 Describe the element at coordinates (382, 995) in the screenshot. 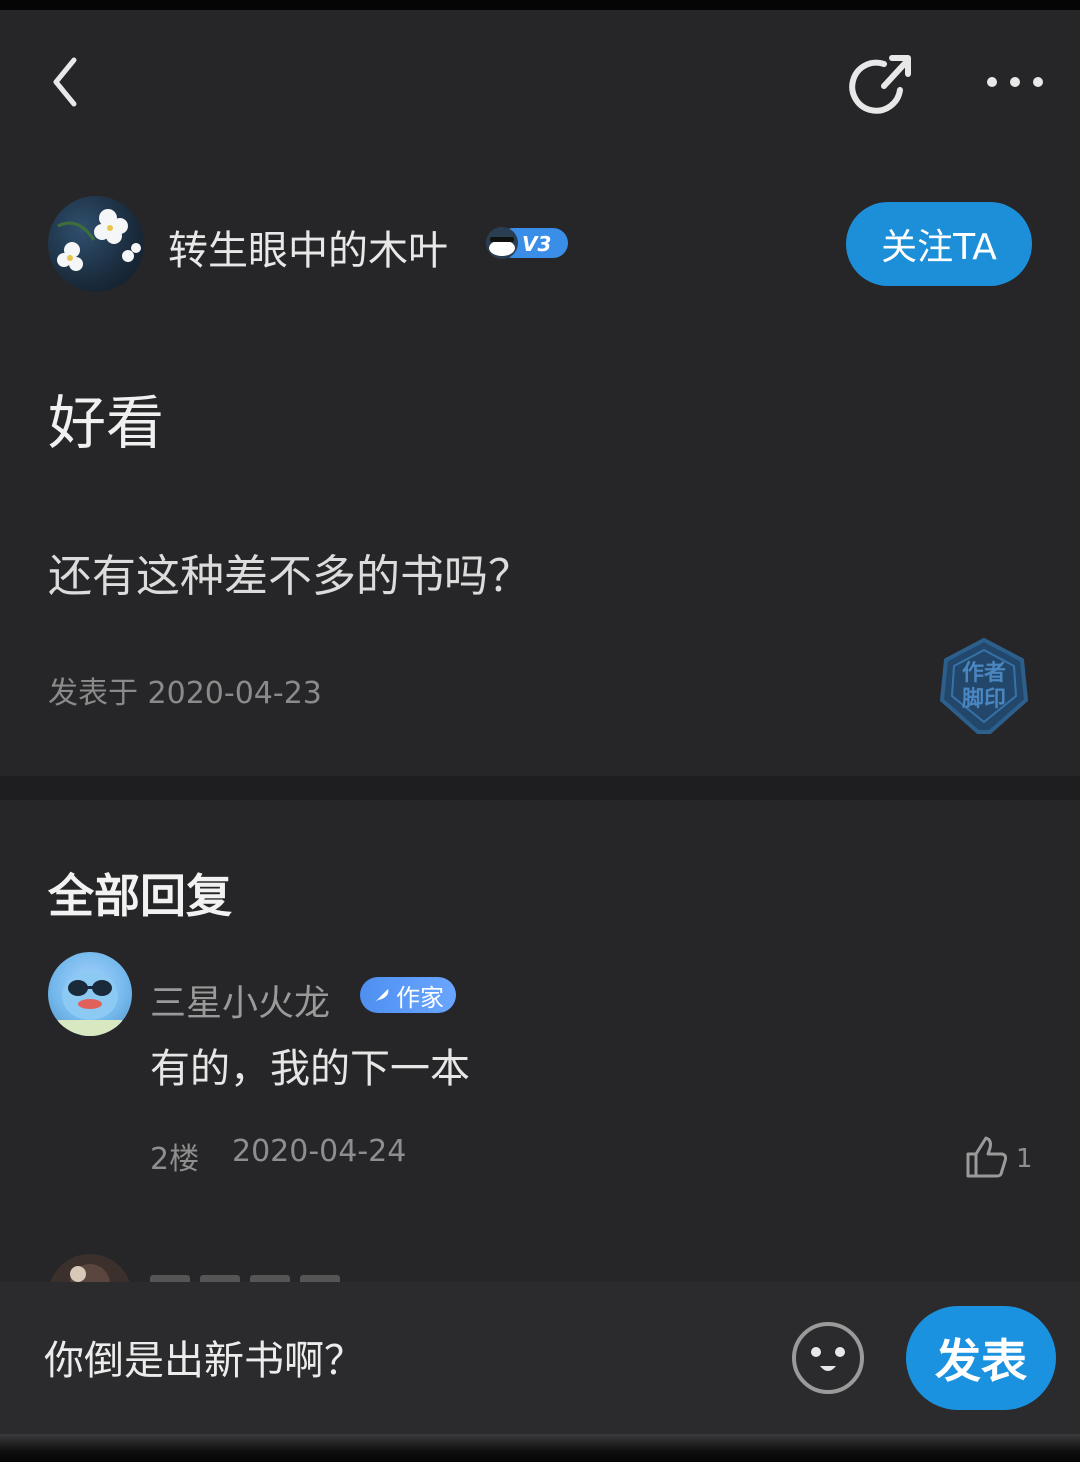

I see `quill-icon` at that location.